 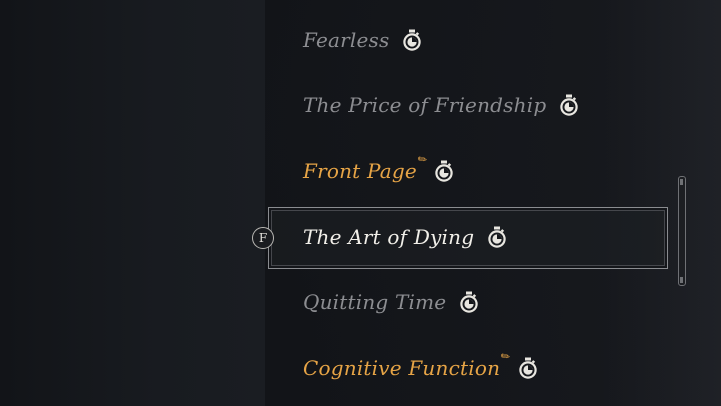 I want to click on quest-title: Quitting Time, so click(x=375, y=302).